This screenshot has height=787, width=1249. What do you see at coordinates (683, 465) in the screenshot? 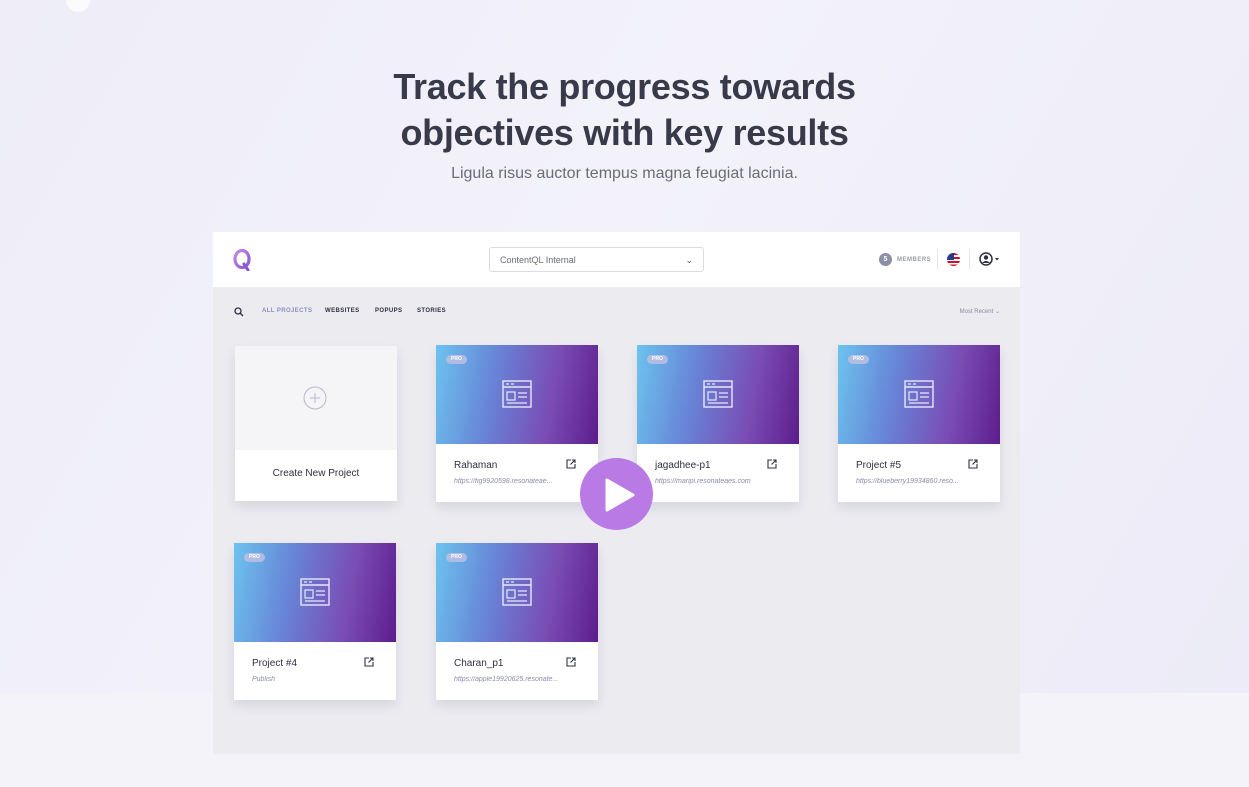
I see `project-name: jagadhee-p1` at bounding box center [683, 465].